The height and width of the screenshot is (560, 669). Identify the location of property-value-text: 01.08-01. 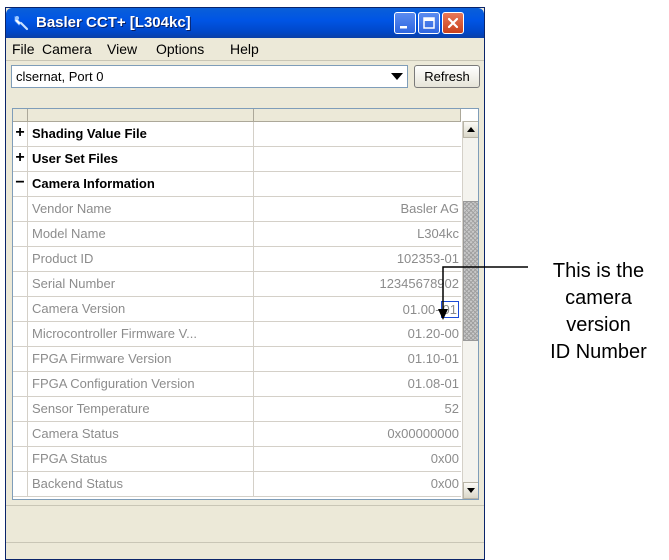
(433, 383).